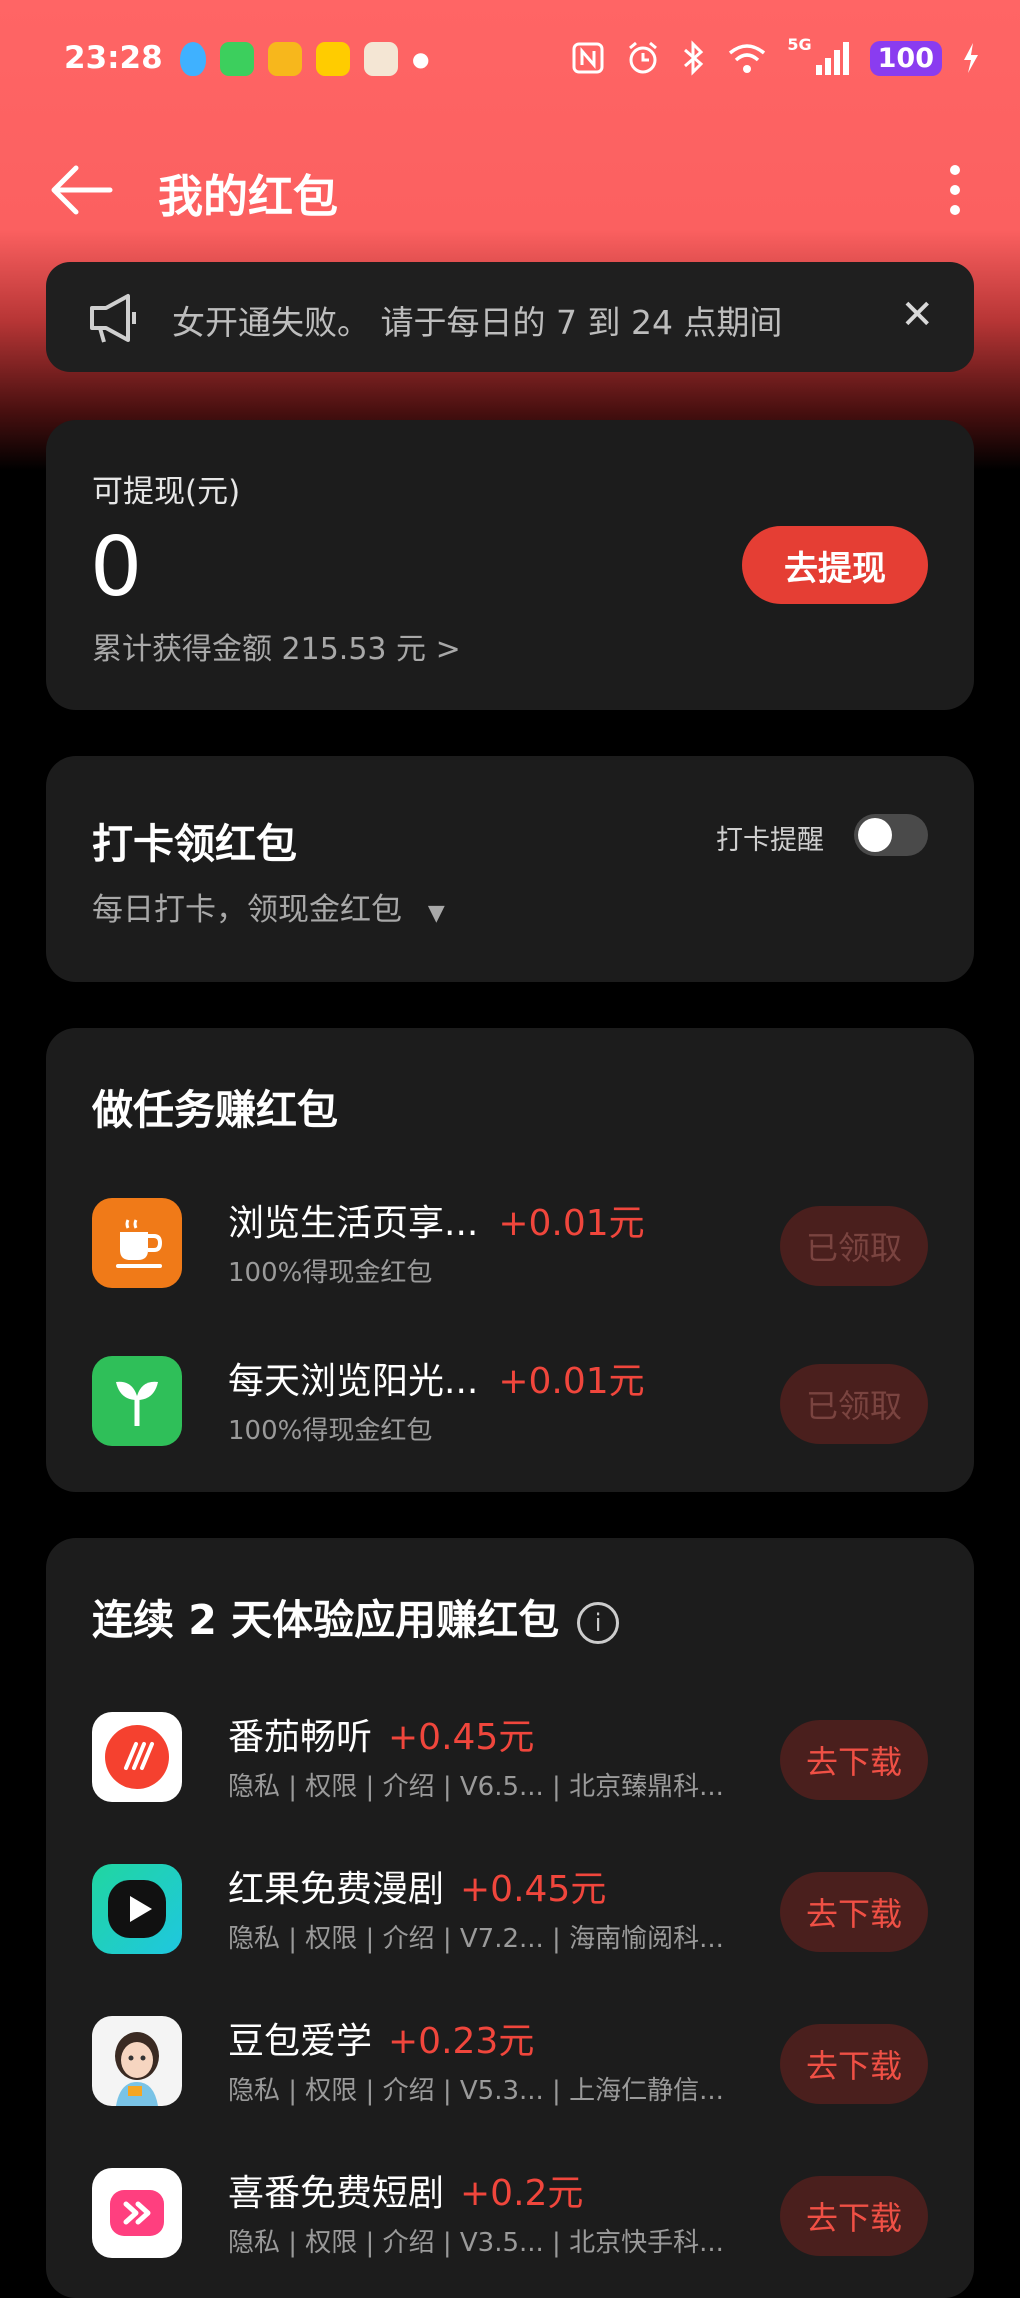 The height and width of the screenshot is (2298, 1020). What do you see at coordinates (436, 913) in the screenshot?
I see `chevron-down-icon: ▼` at bounding box center [436, 913].